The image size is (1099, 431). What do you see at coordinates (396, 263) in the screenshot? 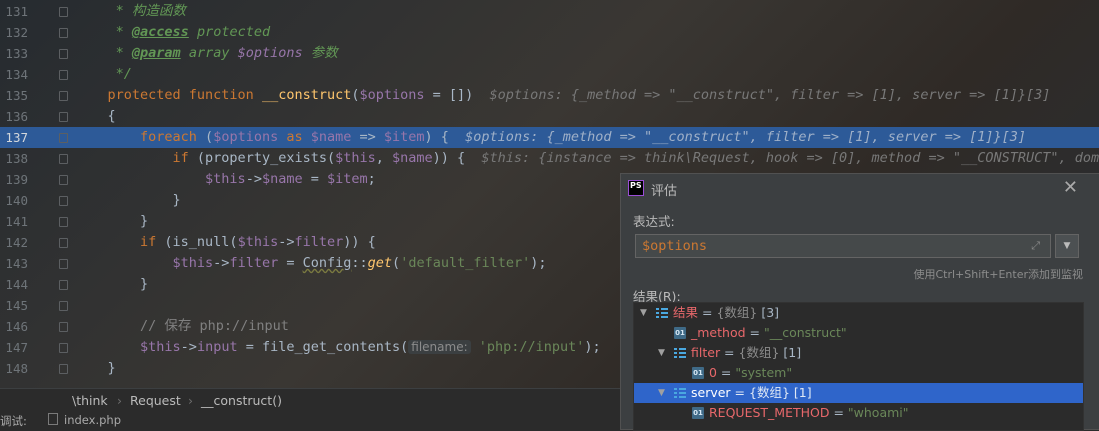
I see `code-token: (` at bounding box center [396, 263].